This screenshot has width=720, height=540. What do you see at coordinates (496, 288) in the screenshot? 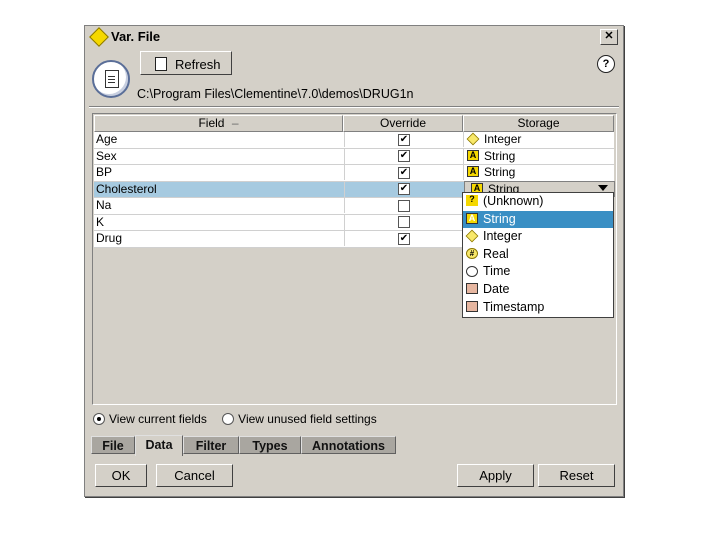
I see `dropdown-option-label: Date` at bounding box center [496, 288].